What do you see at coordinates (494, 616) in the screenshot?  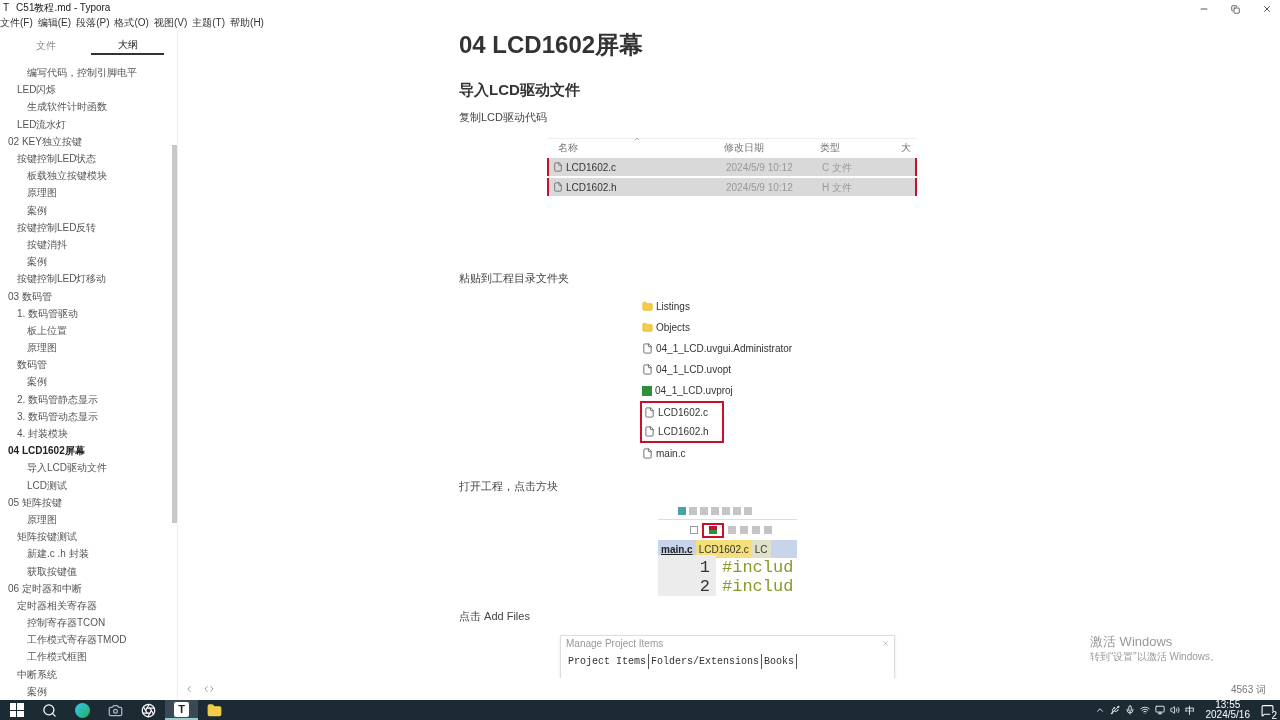 I see `paragraph: 点击 Add Files` at bounding box center [494, 616].